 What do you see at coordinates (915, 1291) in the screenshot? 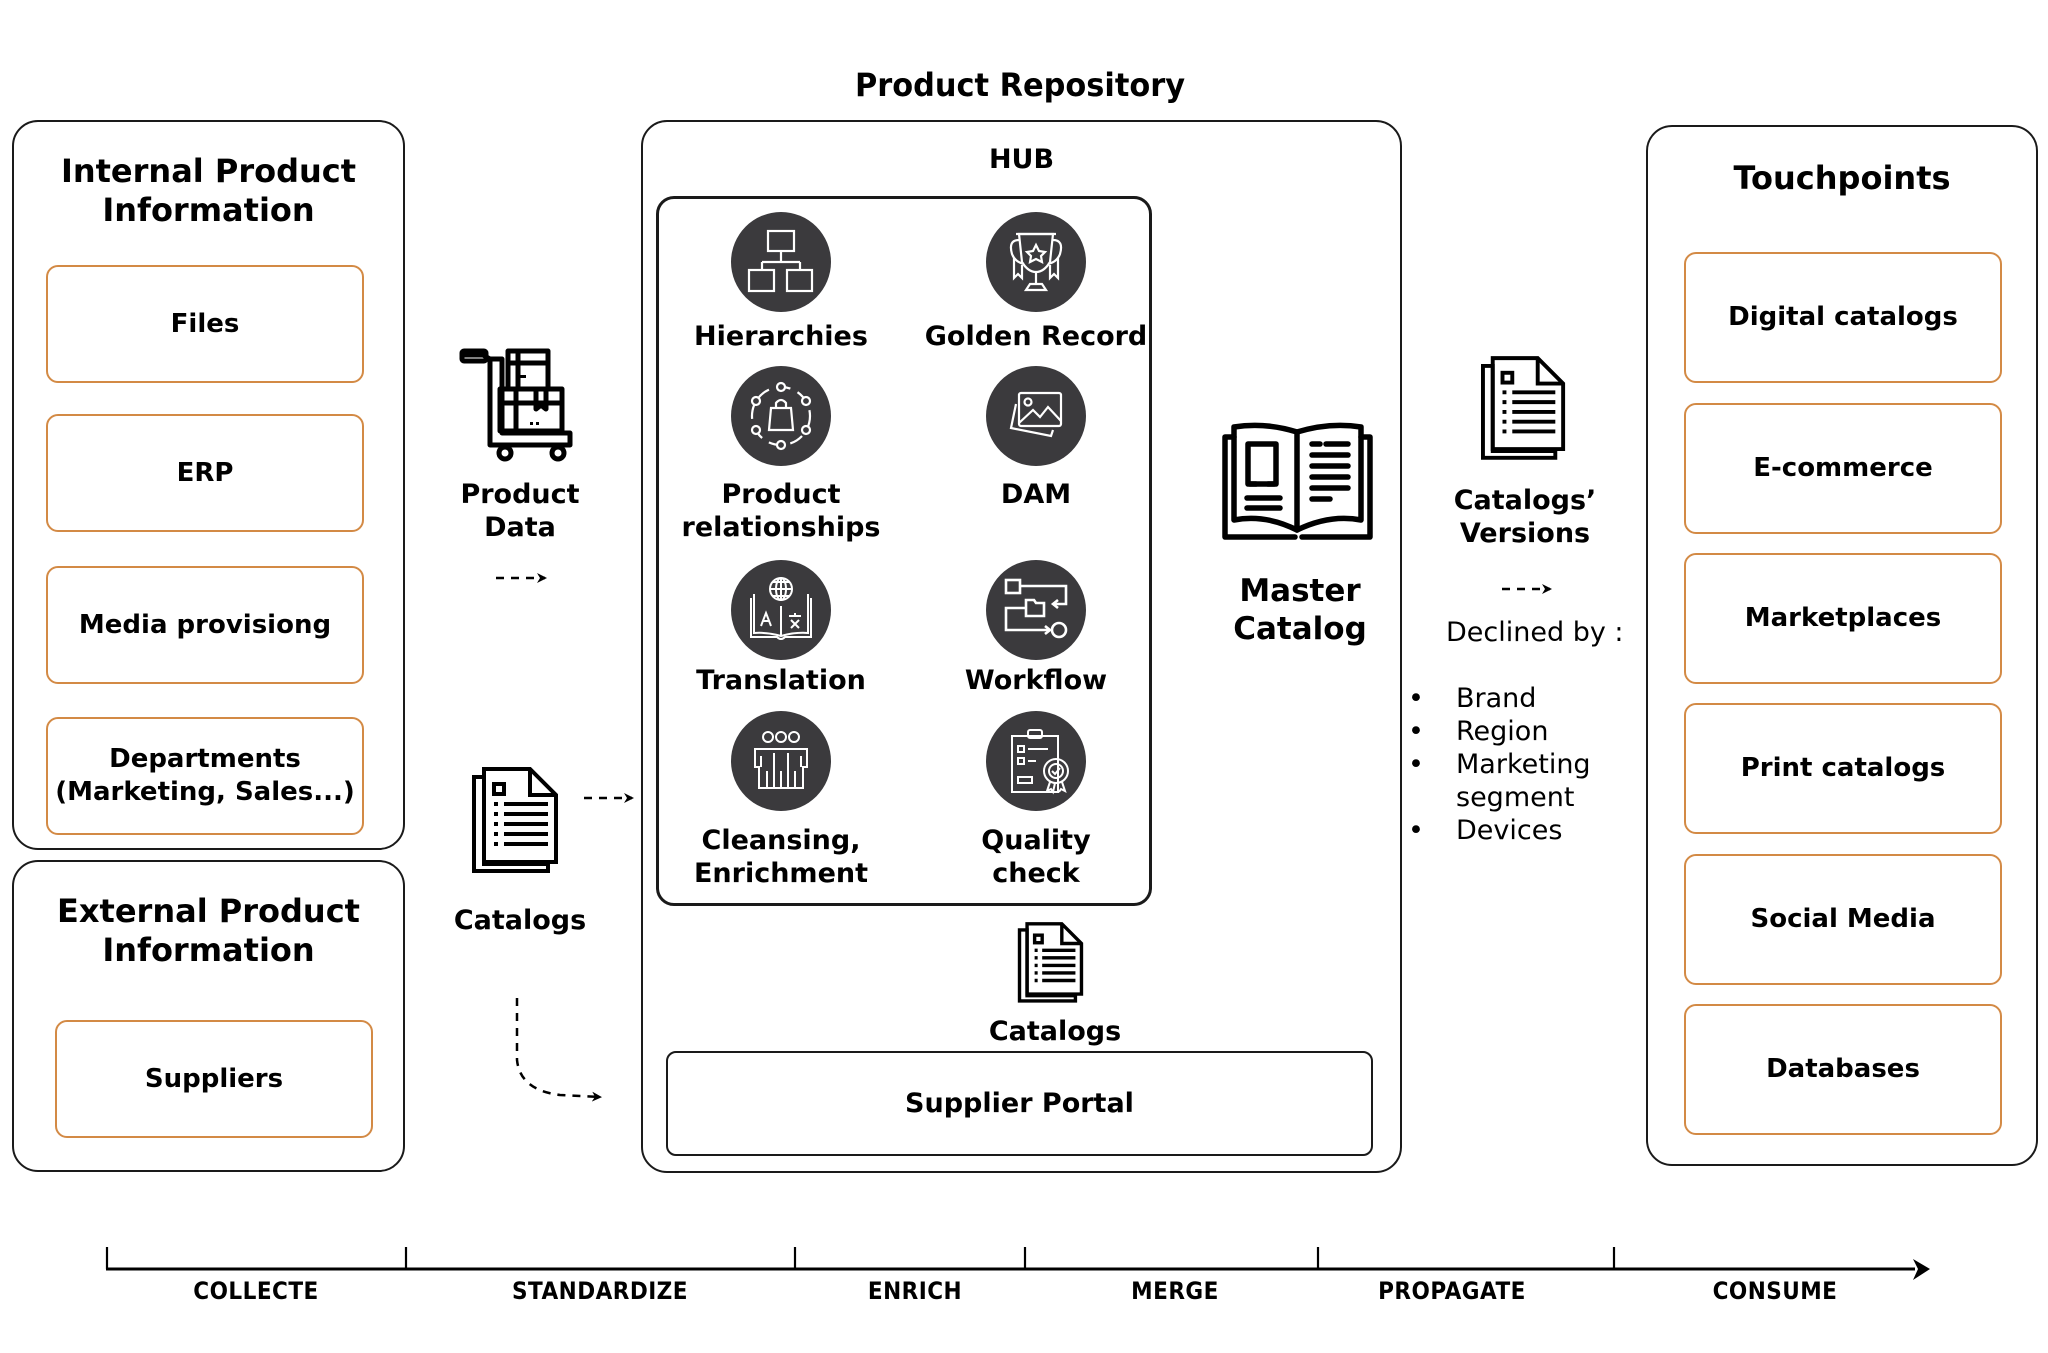
I see `stage-enrich: ENRICH` at bounding box center [915, 1291].